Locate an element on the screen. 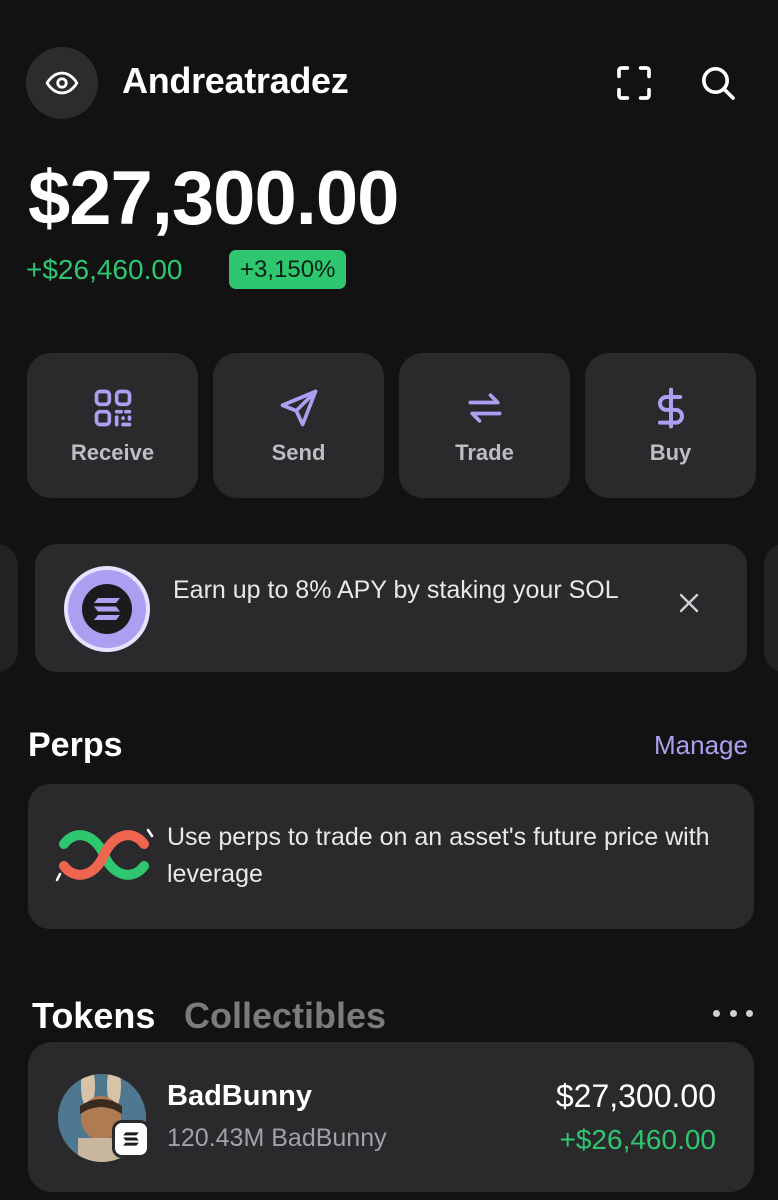  receive-button: Receive is located at coordinates (112, 425).